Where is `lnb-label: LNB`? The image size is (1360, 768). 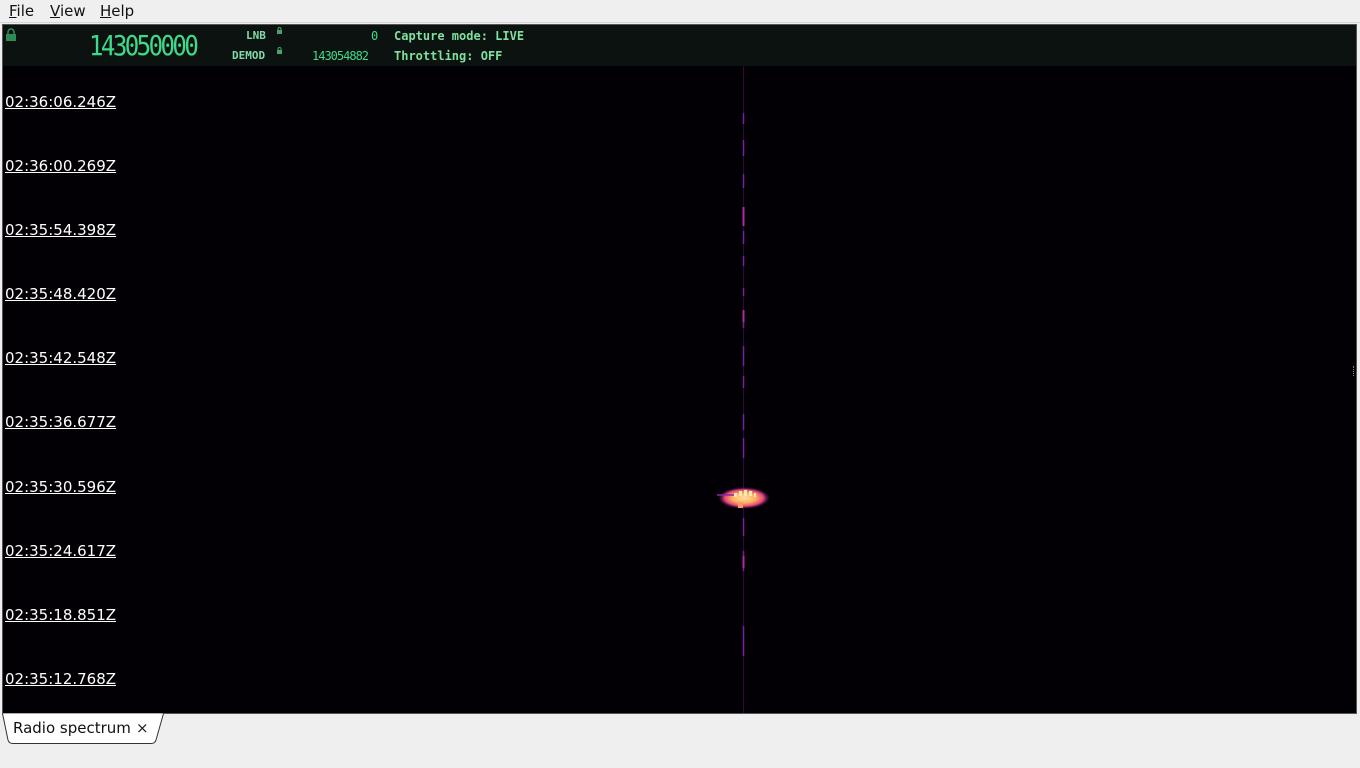
lnb-label: LNB is located at coordinates (256, 35).